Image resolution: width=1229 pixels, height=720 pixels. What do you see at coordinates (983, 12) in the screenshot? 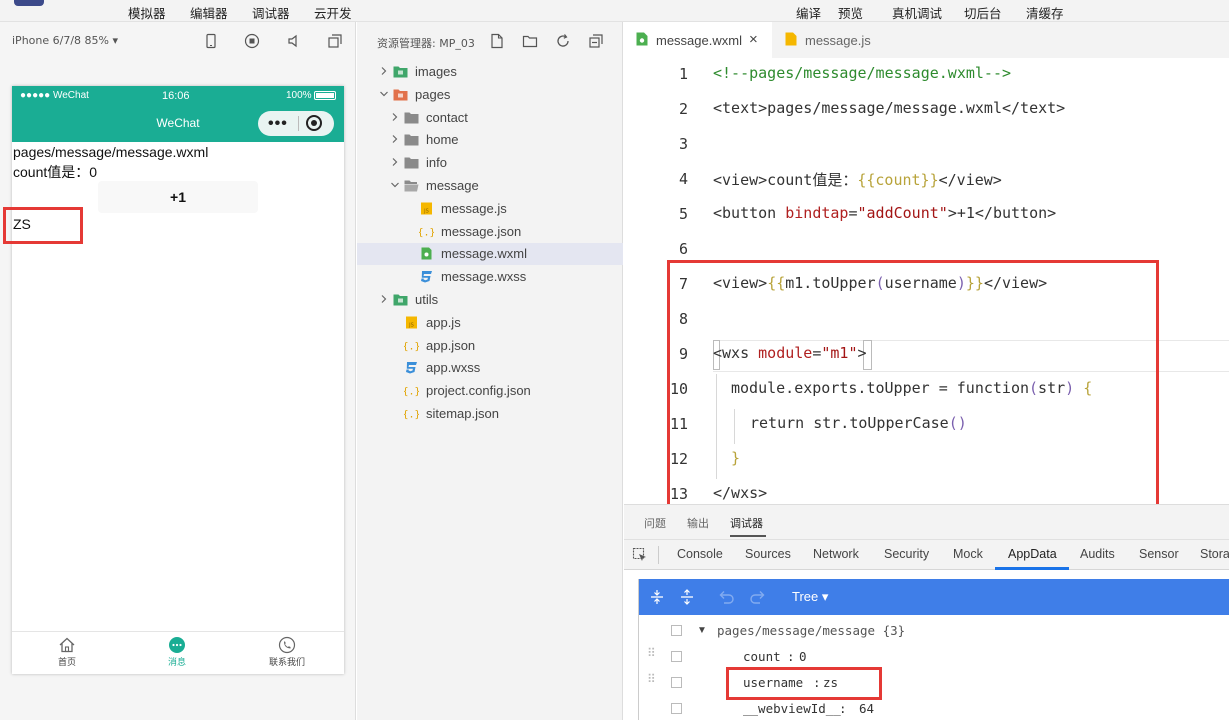
I see `menu-background: 切后台` at bounding box center [983, 12].